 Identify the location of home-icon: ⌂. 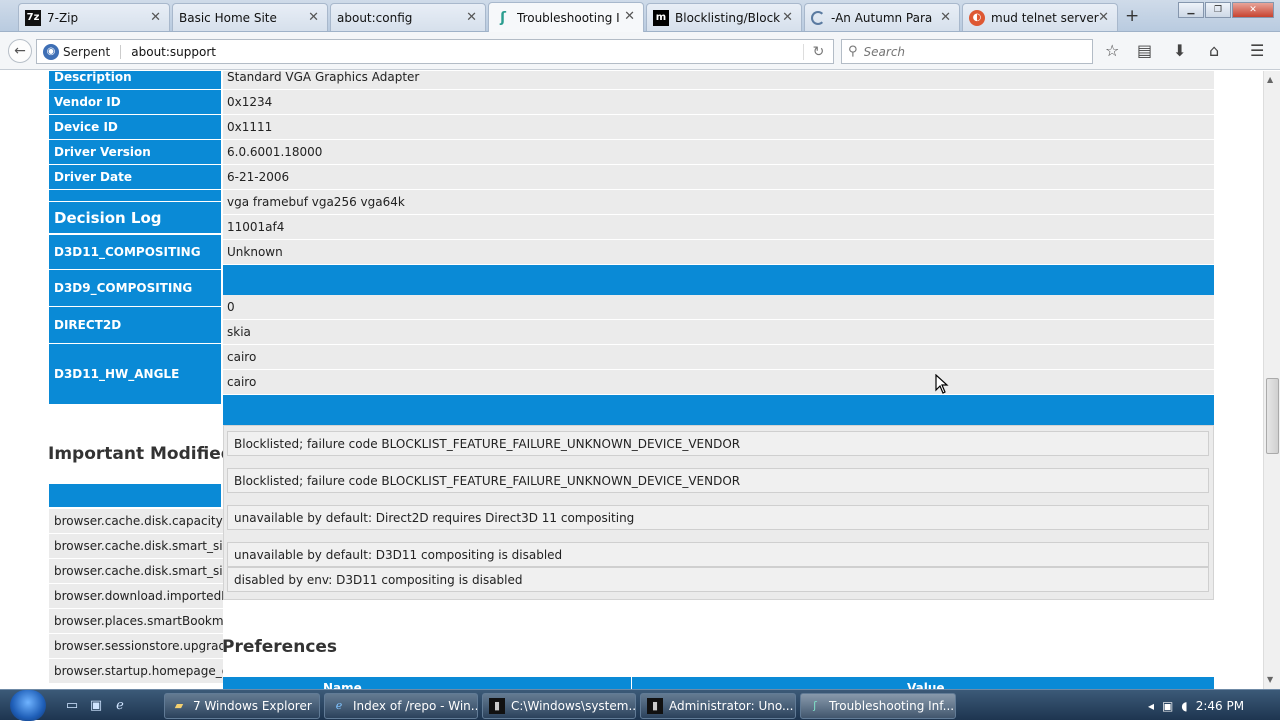
(1214, 50).